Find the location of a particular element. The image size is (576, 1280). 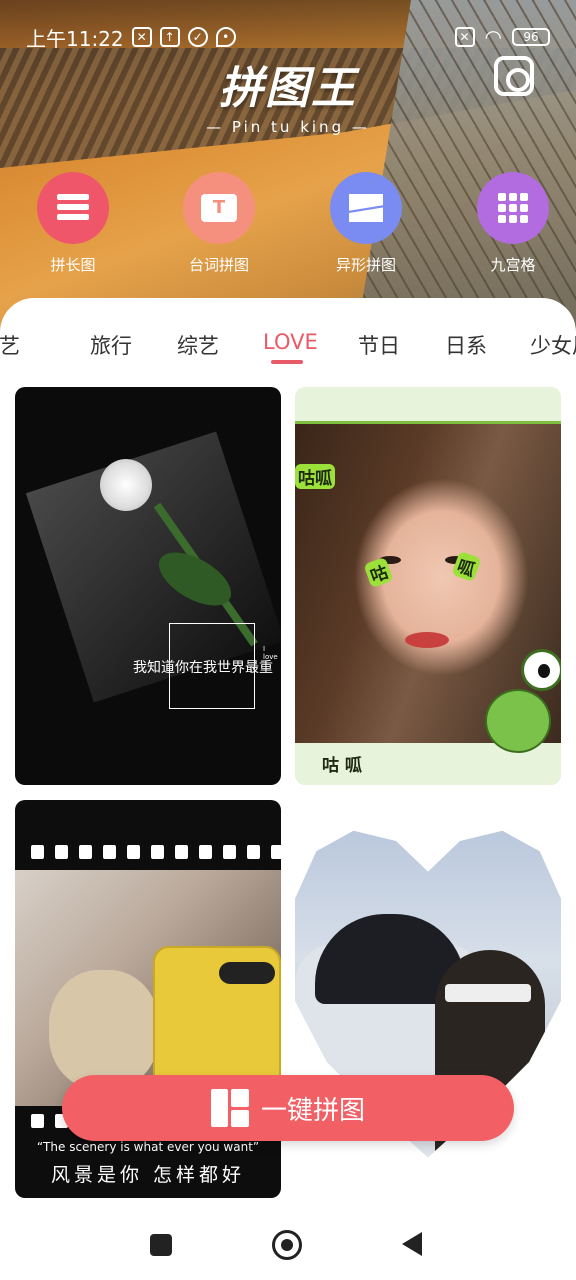

tab-variety: 综艺 is located at coordinates (198, 345).